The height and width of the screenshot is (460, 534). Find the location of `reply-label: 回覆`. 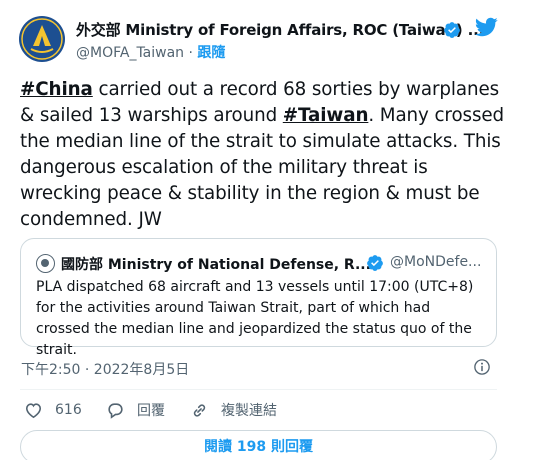

reply-label: 回覆 is located at coordinates (151, 411).